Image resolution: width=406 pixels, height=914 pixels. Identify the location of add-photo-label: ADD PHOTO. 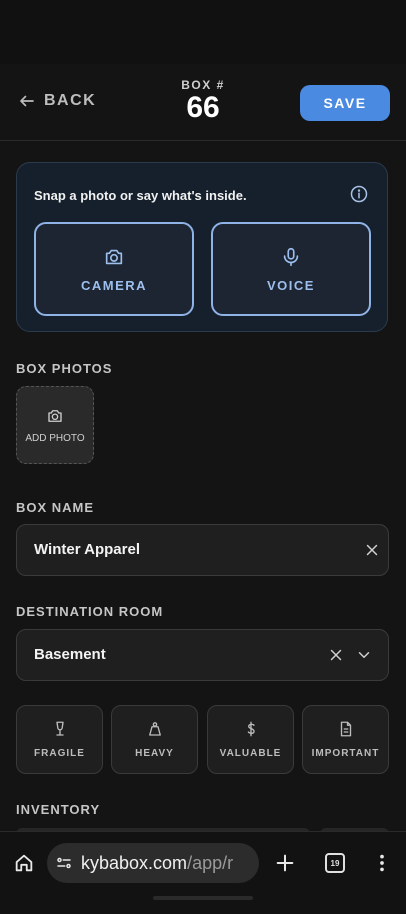
(55, 438).